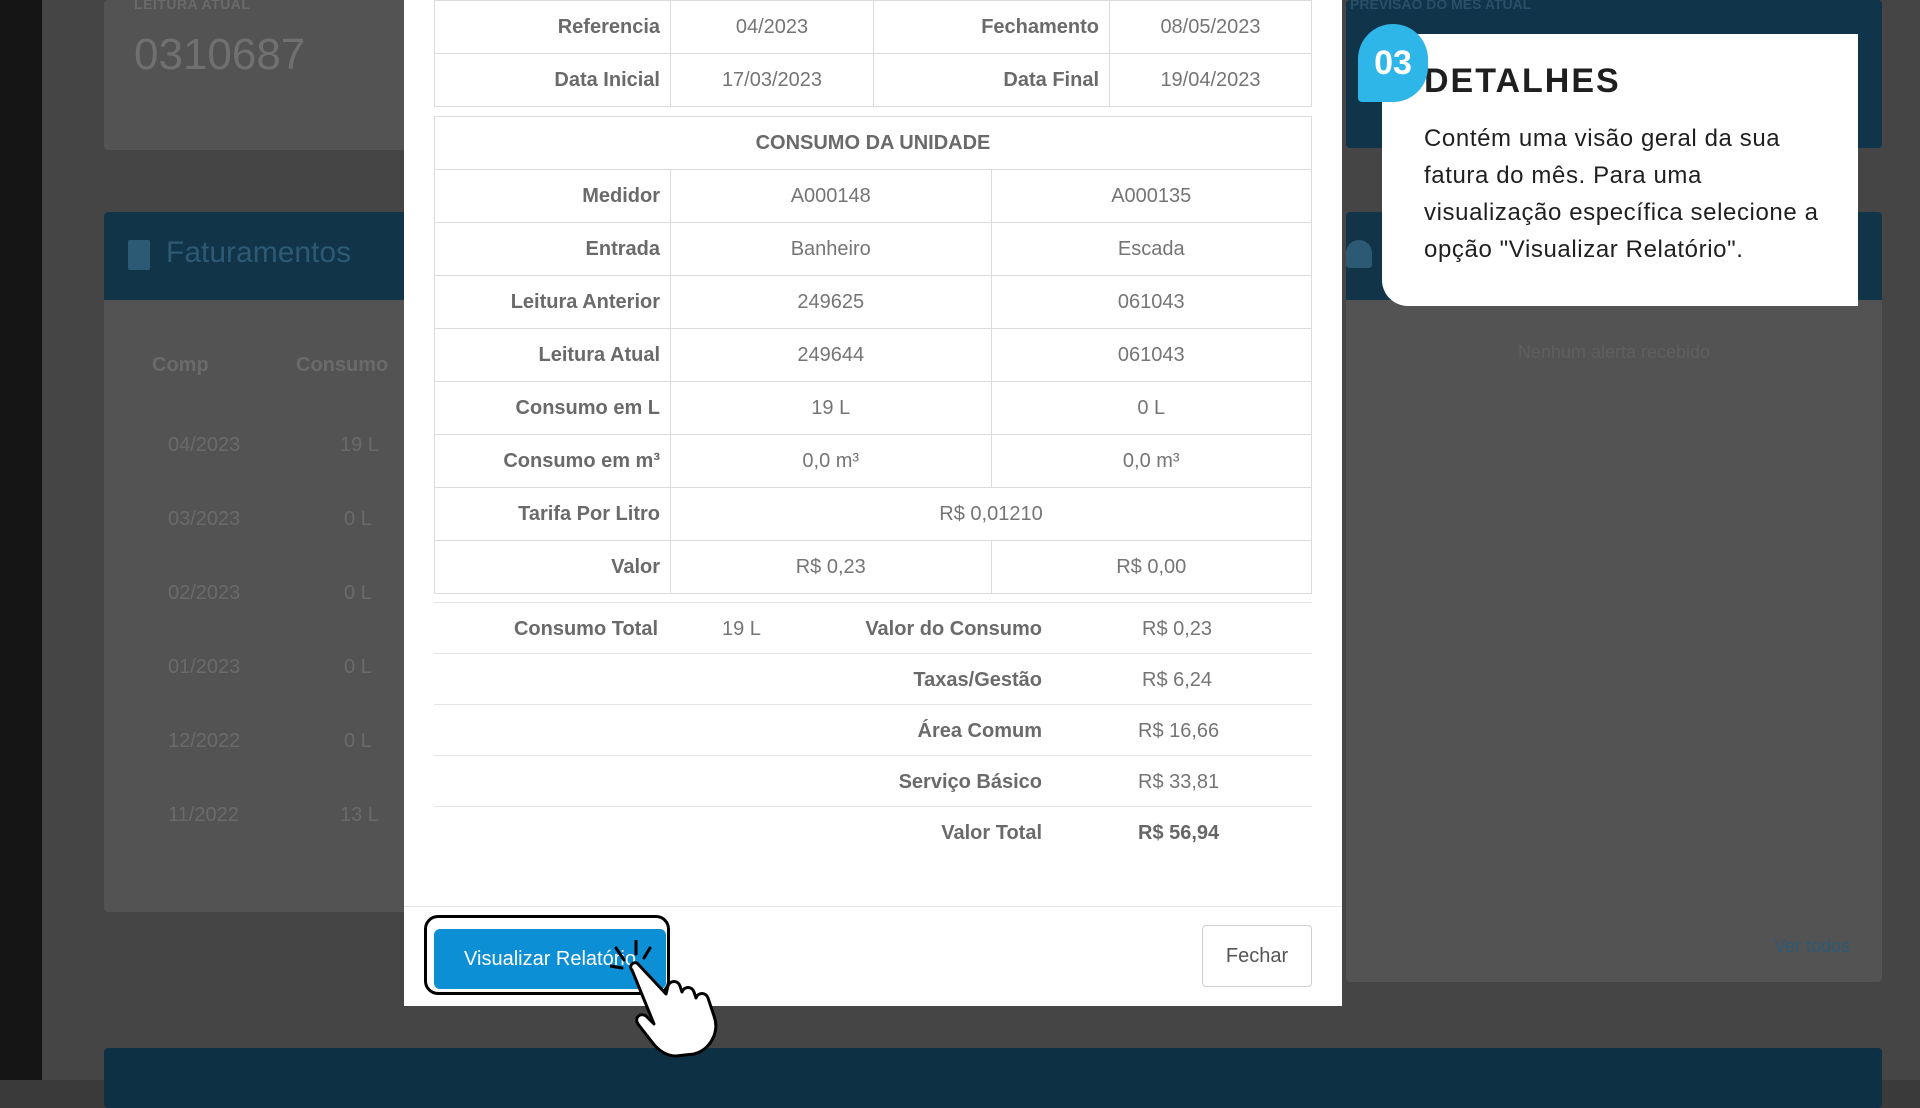  I want to click on billing-comp: 01/2023, so click(204, 667).